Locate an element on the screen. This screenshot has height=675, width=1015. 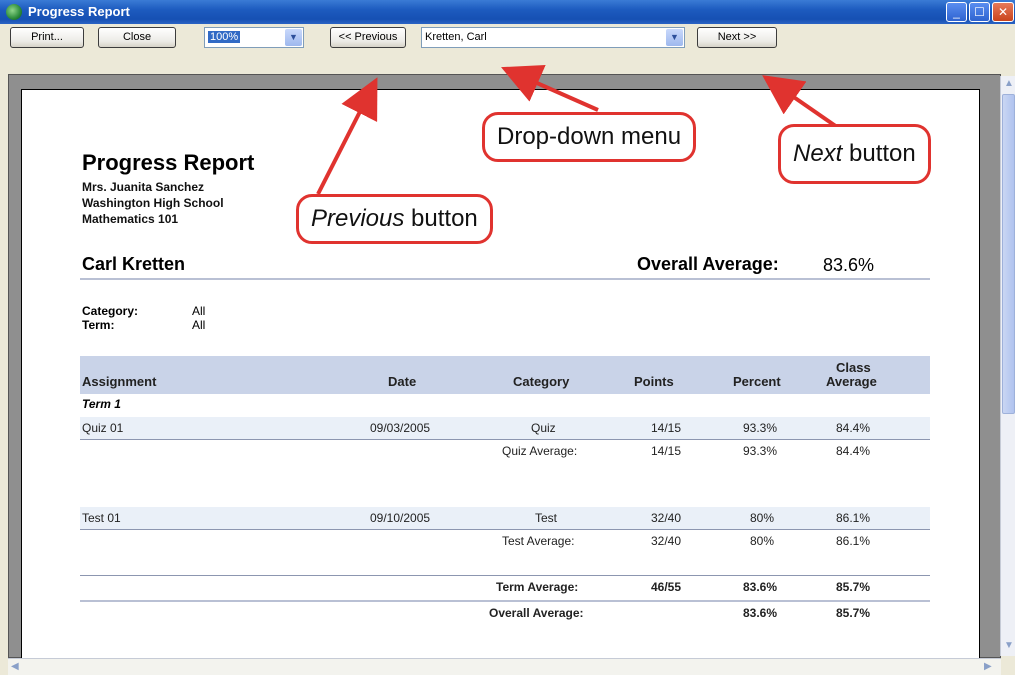
dropdown-arrow is located at coordinates (550, 88).